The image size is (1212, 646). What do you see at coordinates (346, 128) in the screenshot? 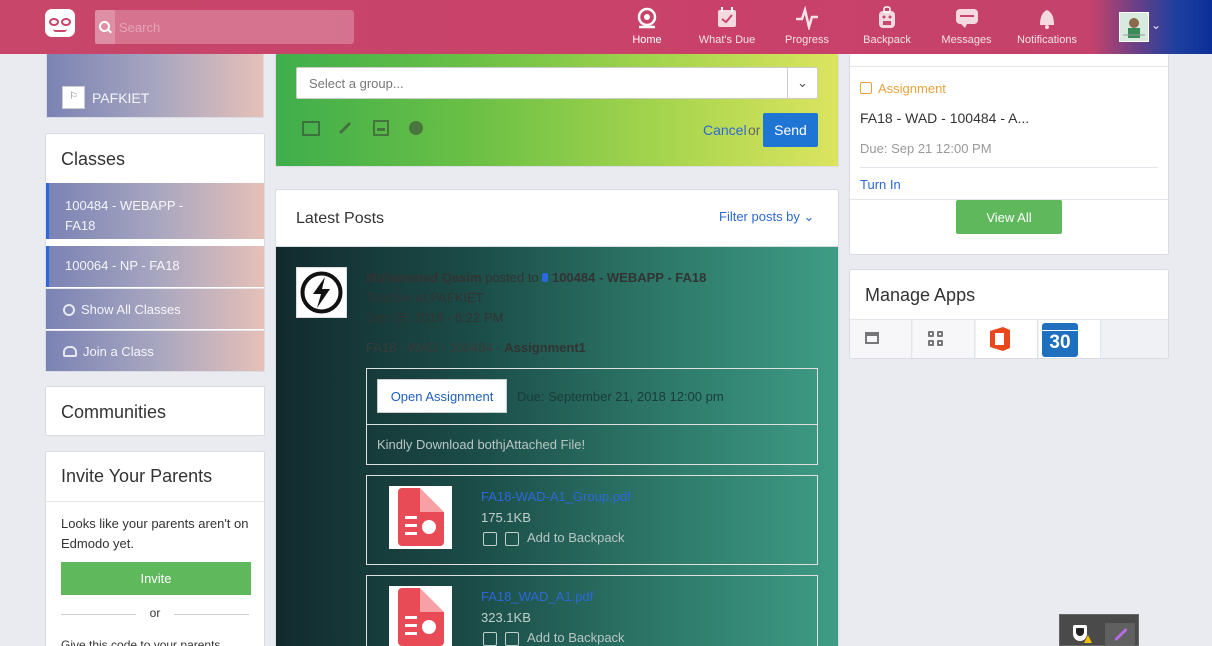
I see `attachment-icon` at bounding box center [346, 128].